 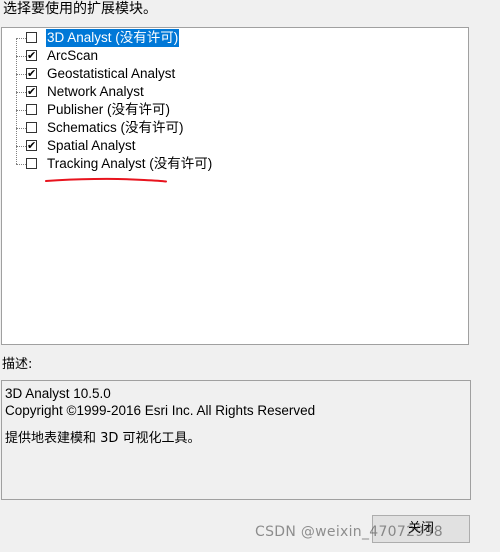 What do you see at coordinates (31, 127) in the screenshot?
I see `checkbox-schematics` at bounding box center [31, 127].